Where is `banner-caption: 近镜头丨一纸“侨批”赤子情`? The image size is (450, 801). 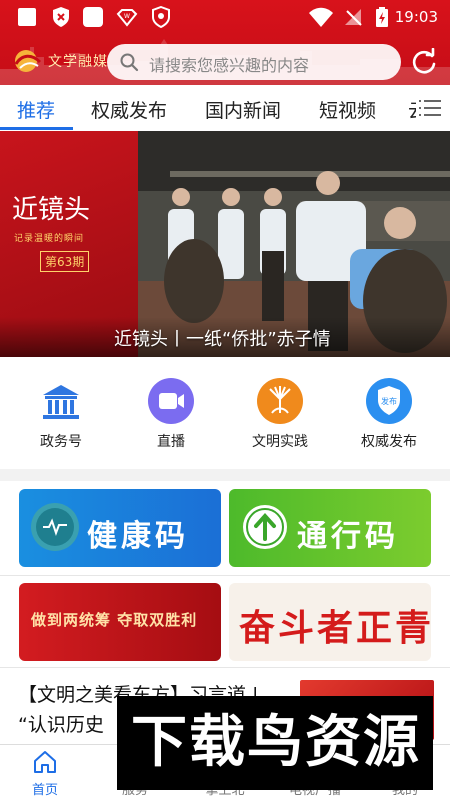 banner-caption: 近镜头丨一纸“侨批”赤子情 is located at coordinates (222, 338).